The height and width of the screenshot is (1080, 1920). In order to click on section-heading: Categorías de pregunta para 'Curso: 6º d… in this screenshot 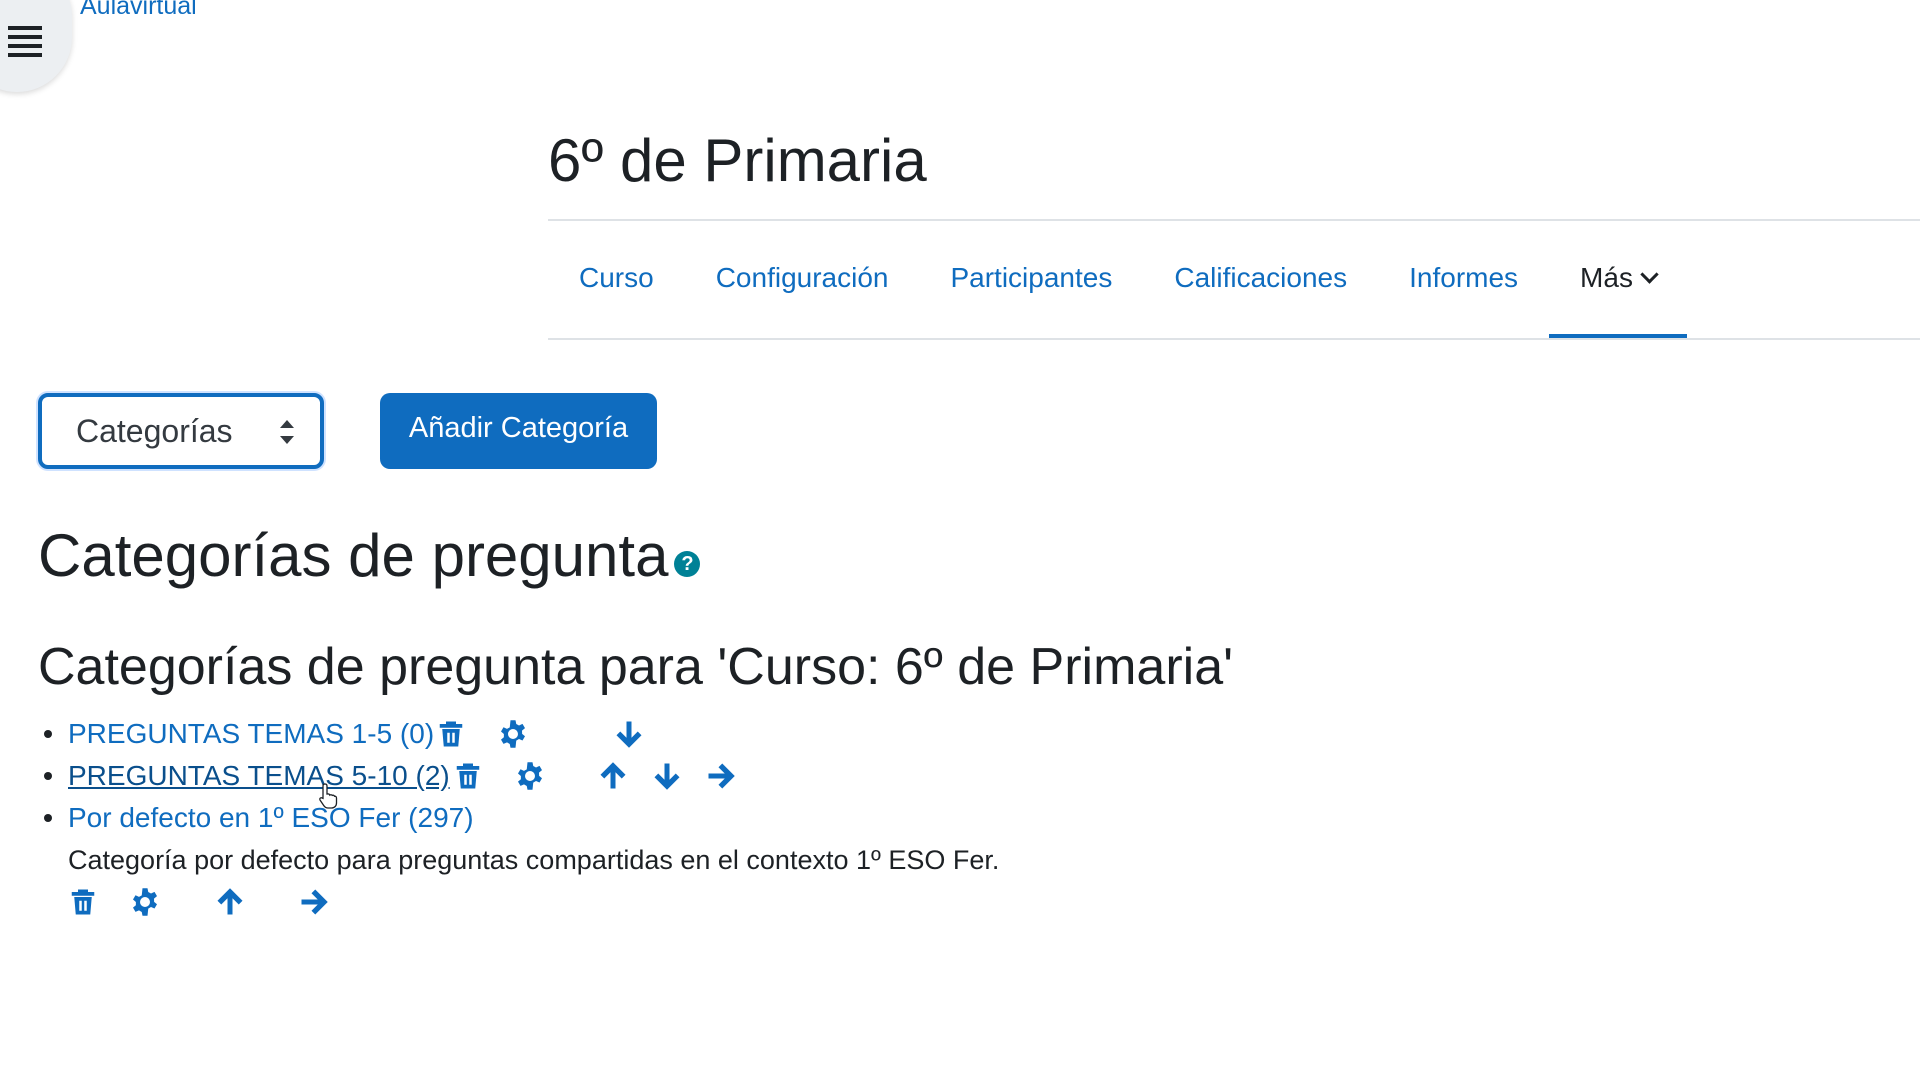, I will do `click(636, 667)`.